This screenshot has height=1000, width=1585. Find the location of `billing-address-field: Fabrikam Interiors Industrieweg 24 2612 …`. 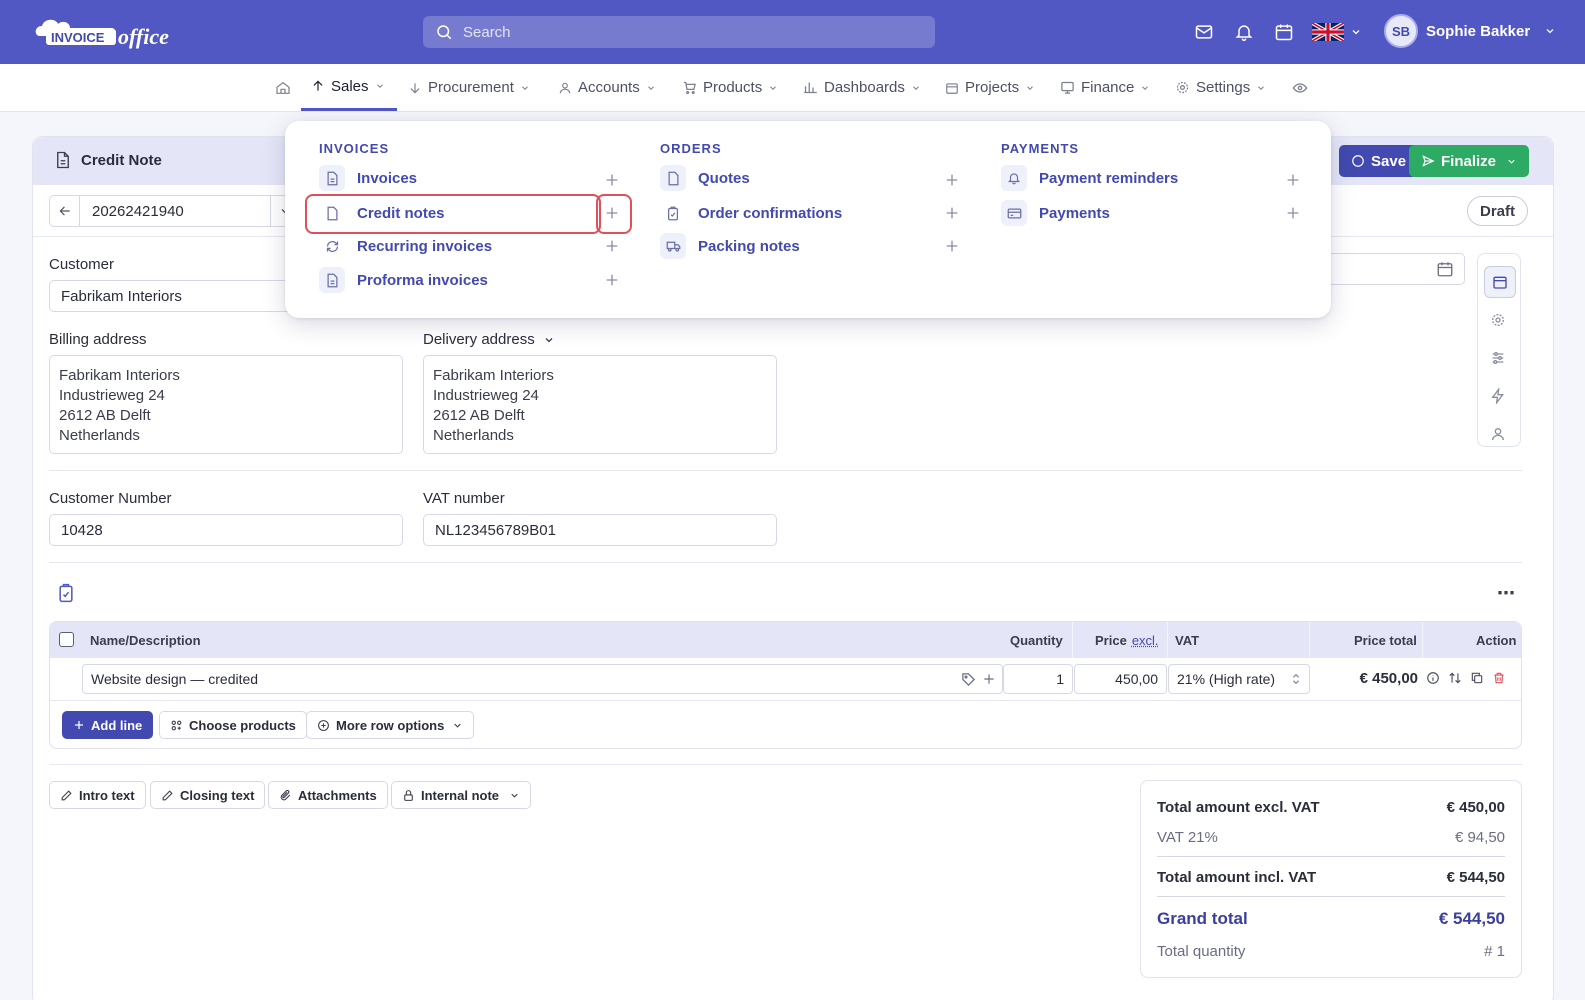

billing-address-field: Fabrikam Interiors Industrieweg 24 2612 … is located at coordinates (226, 404).